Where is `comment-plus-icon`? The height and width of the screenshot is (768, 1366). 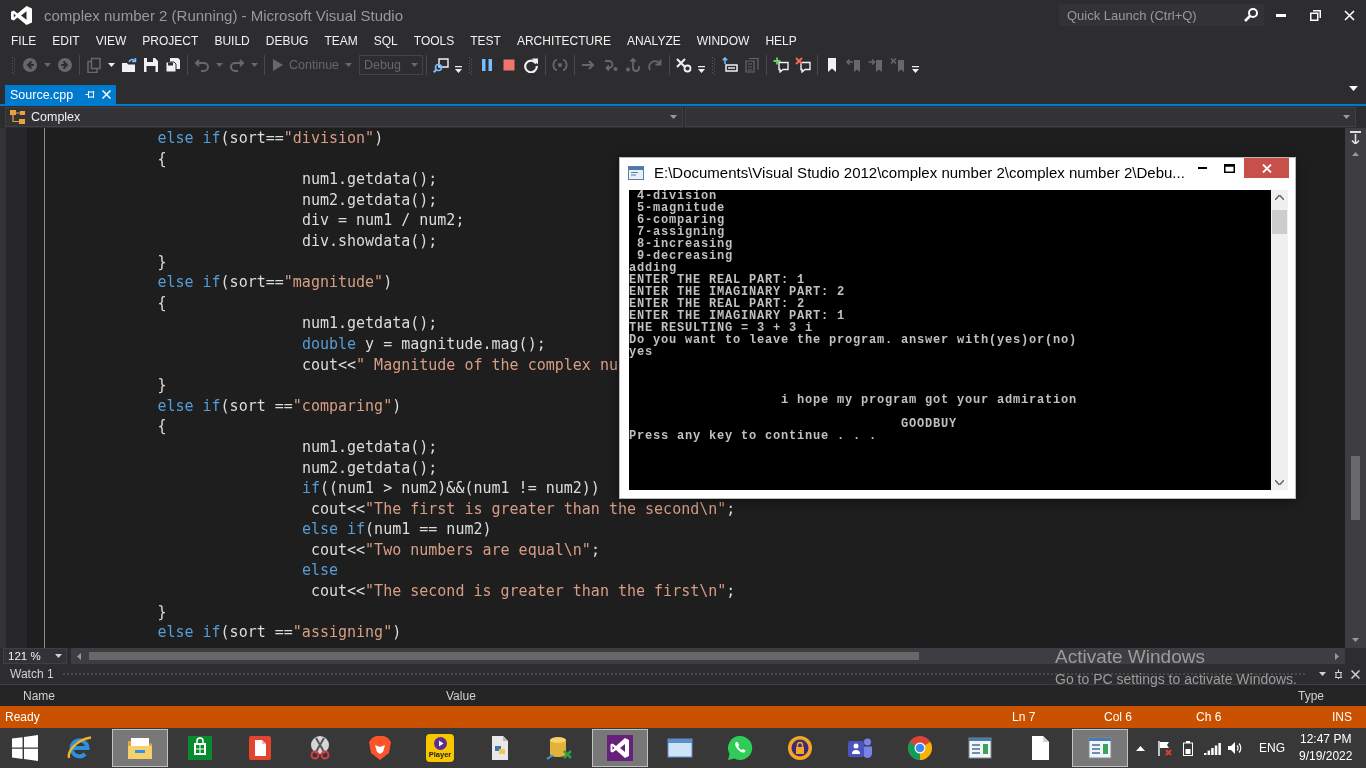 comment-plus-icon is located at coordinates (781, 65).